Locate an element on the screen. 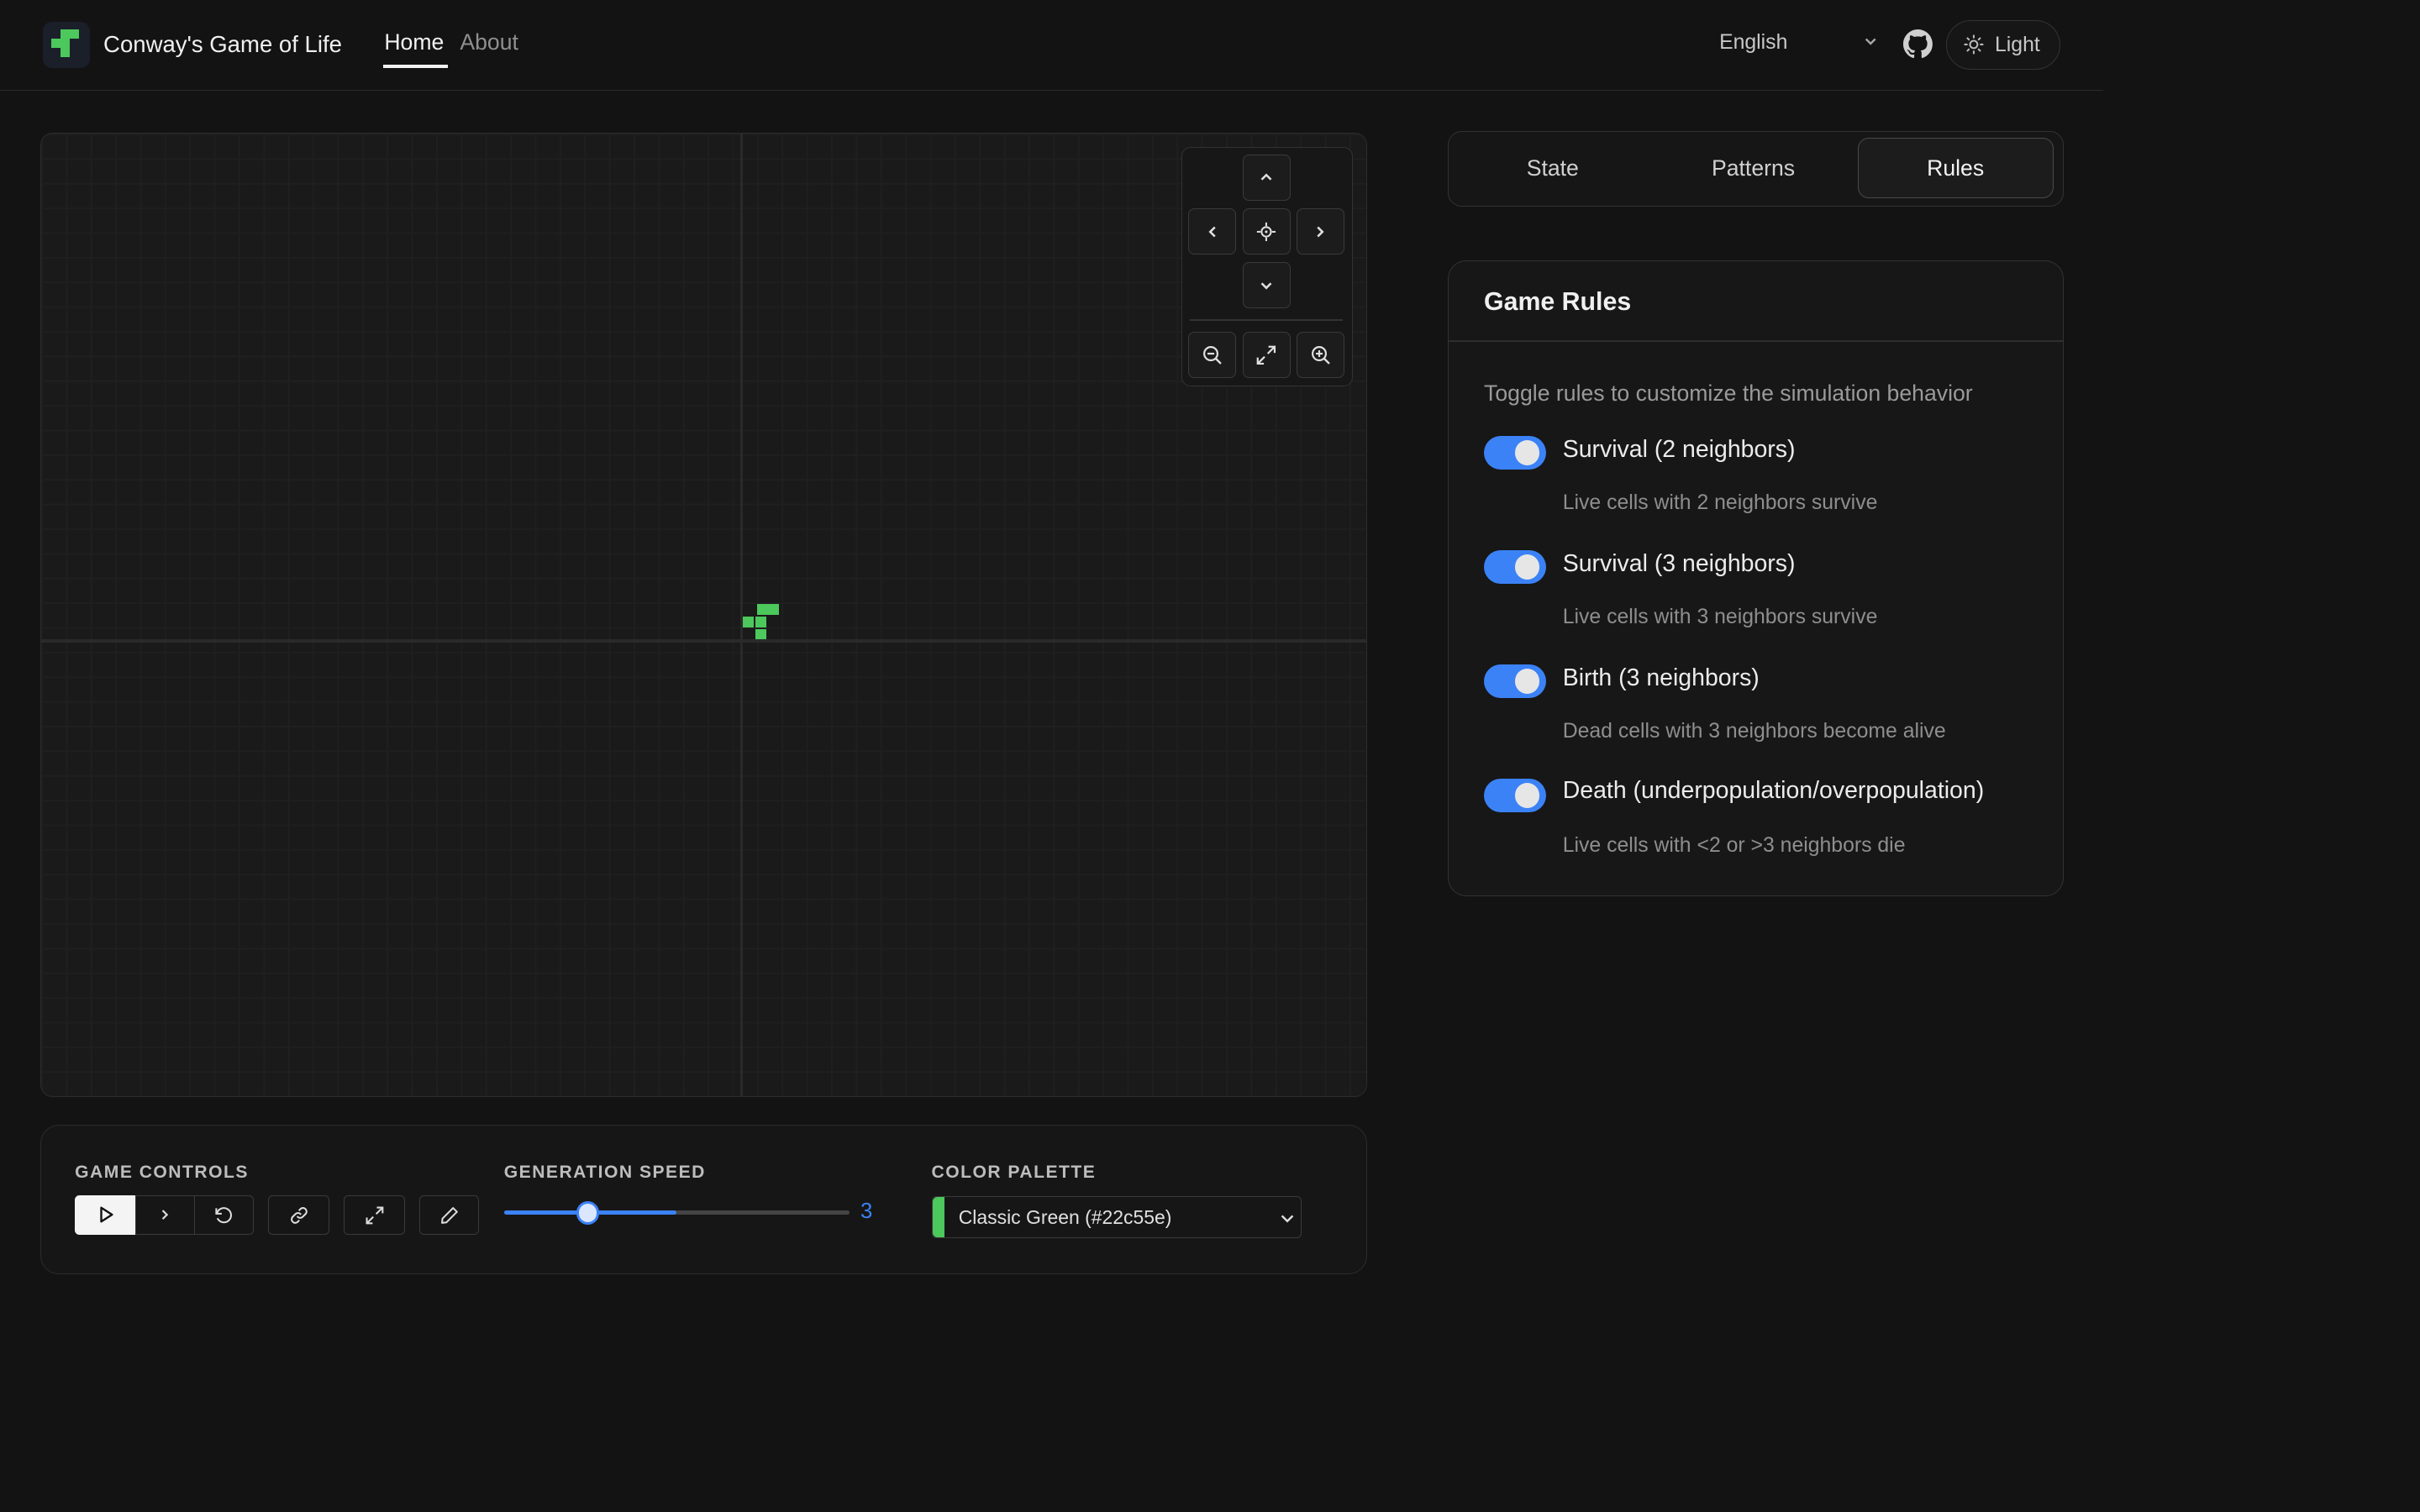  pan-up-button is located at coordinates (1266, 177).